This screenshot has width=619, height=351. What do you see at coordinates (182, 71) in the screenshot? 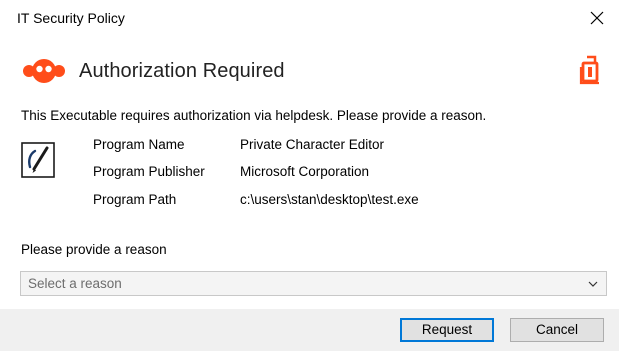
I see `header-title: Authorization Required` at bounding box center [182, 71].